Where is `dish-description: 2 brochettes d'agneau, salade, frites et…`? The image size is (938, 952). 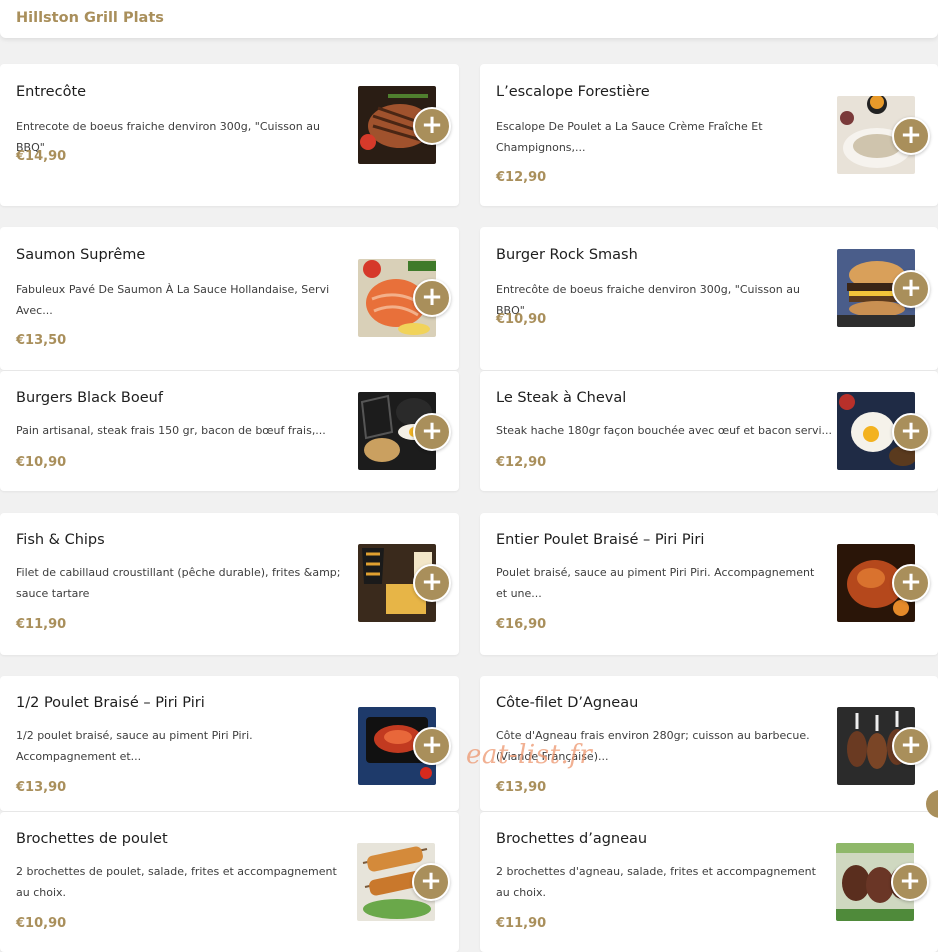 dish-description: 2 brochettes d'agneau, salade, frites et… is located at coordinates (656, 882).